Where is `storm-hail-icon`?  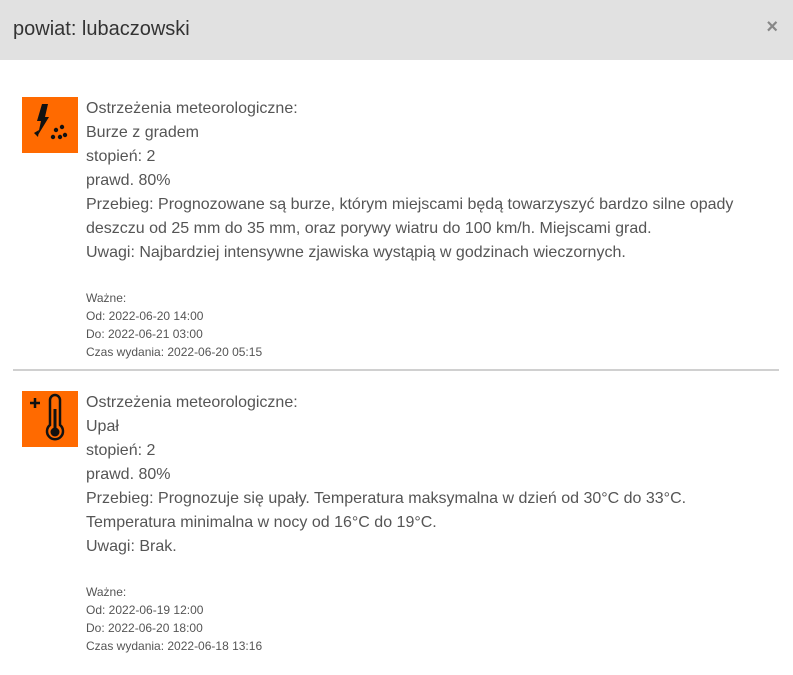 storm-hail-icon is located at coordinates (50, 125).